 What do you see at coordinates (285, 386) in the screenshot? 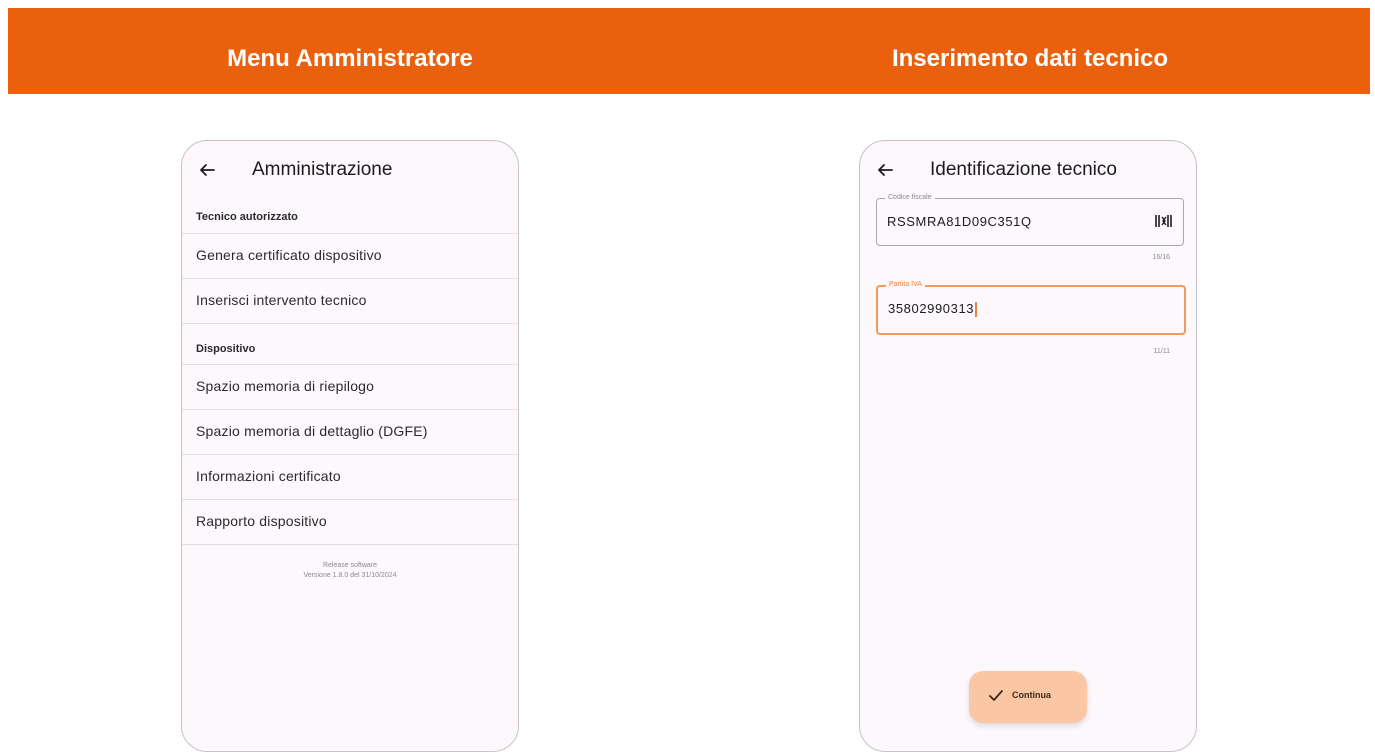
I see `menu-item-label: Spazio memoria di riepilogo` at bounding box center [285, 386].